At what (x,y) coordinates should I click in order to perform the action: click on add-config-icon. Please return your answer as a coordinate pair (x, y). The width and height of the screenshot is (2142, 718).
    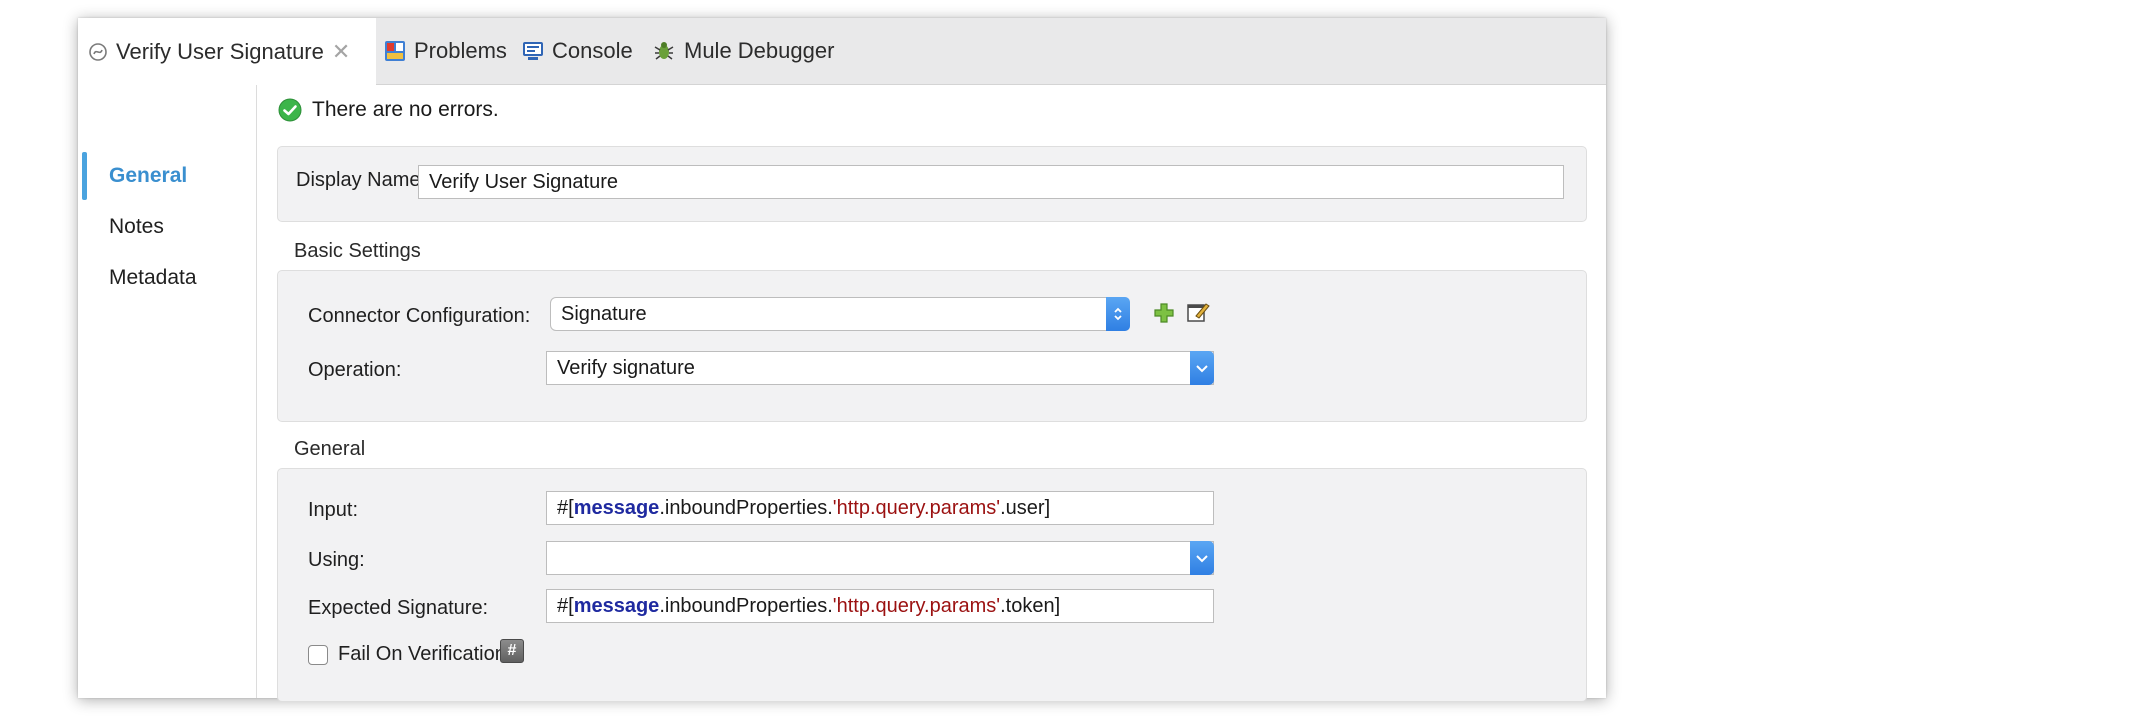
    Looking at the image, I should click on (1164, 315).